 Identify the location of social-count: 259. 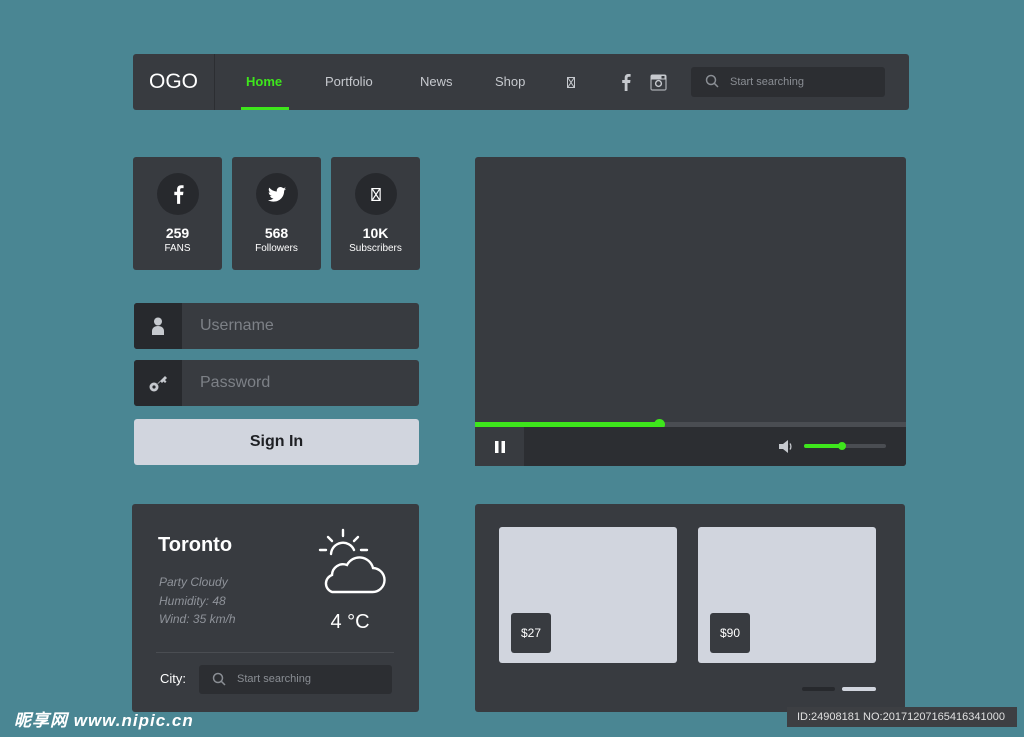
(177, 233).